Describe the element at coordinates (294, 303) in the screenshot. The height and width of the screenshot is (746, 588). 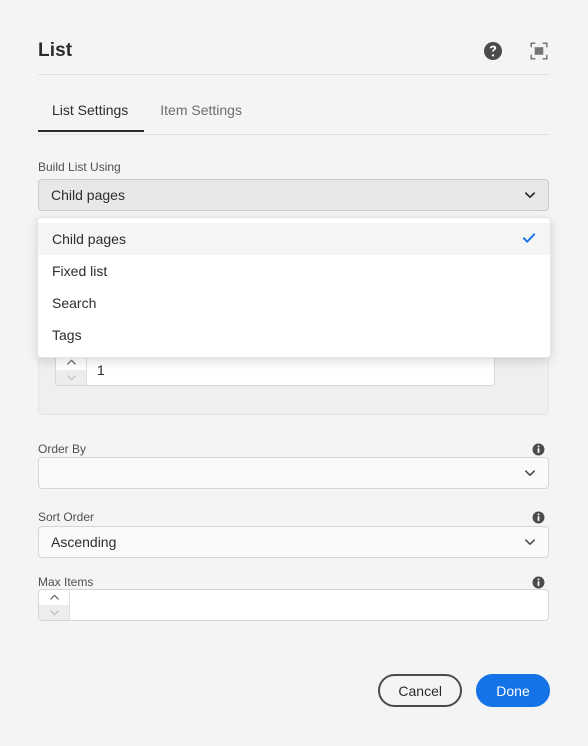
I see `dropdown-option-search: Search` at that location.